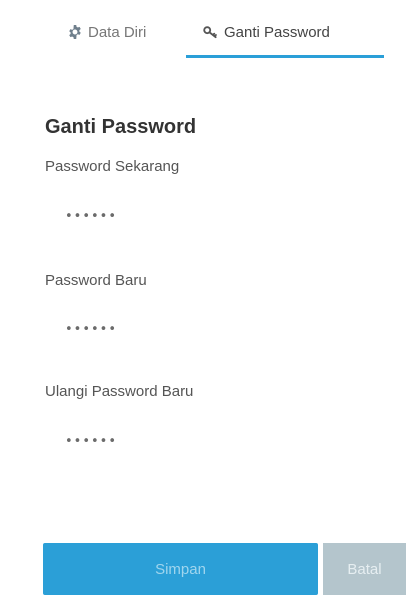 The height and width of the screenshot is (595, 406). I want to click on active-tab-indicator, so click(285, 56).